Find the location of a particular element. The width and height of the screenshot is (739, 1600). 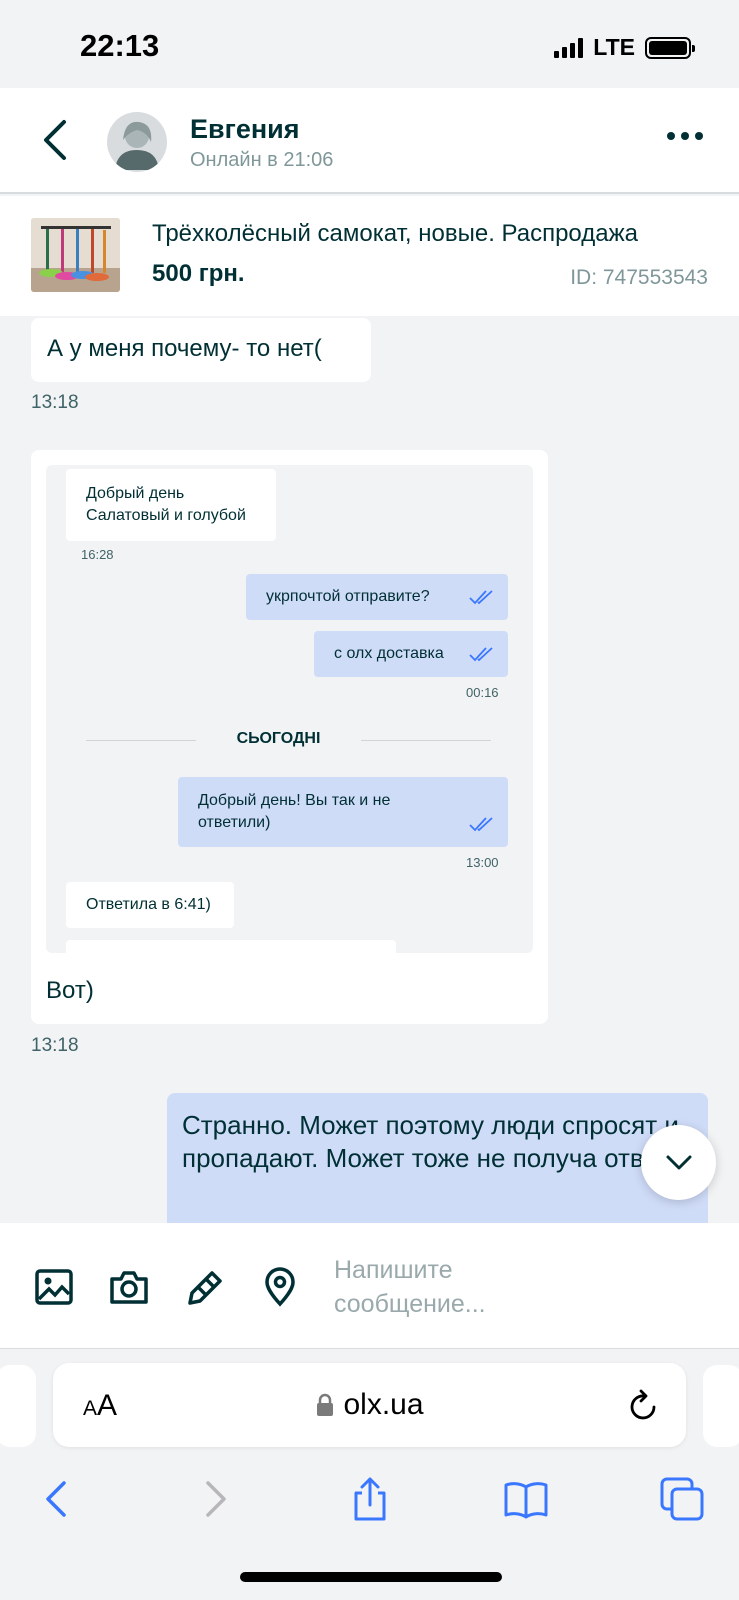

scroll-down-button is located at coordinates (678, 1162).